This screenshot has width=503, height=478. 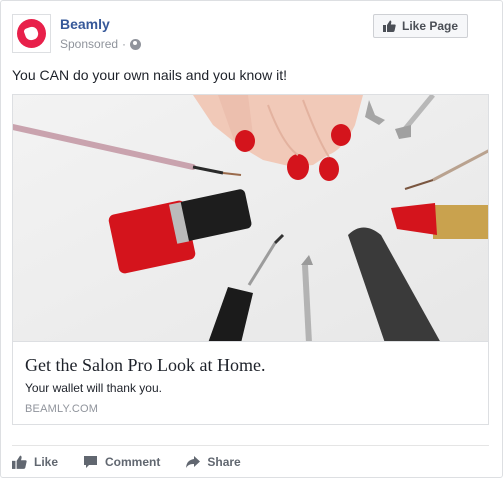 What do you see at coordinates (91, 462) in the screenshot?
I see `comment-icon` at bounding box center [91, 462].